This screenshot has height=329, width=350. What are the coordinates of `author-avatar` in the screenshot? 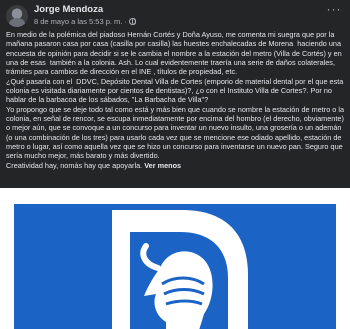 It's located at (17, 16).